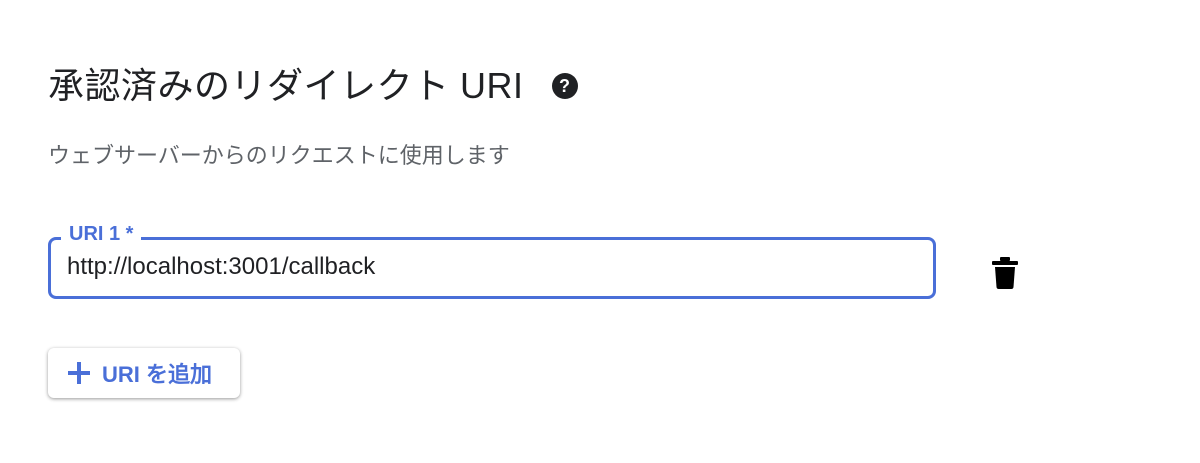  Describe the element at coordinates (101, 234) in the screenshot. I see `uri-1-label: URI 1 *` at that location.